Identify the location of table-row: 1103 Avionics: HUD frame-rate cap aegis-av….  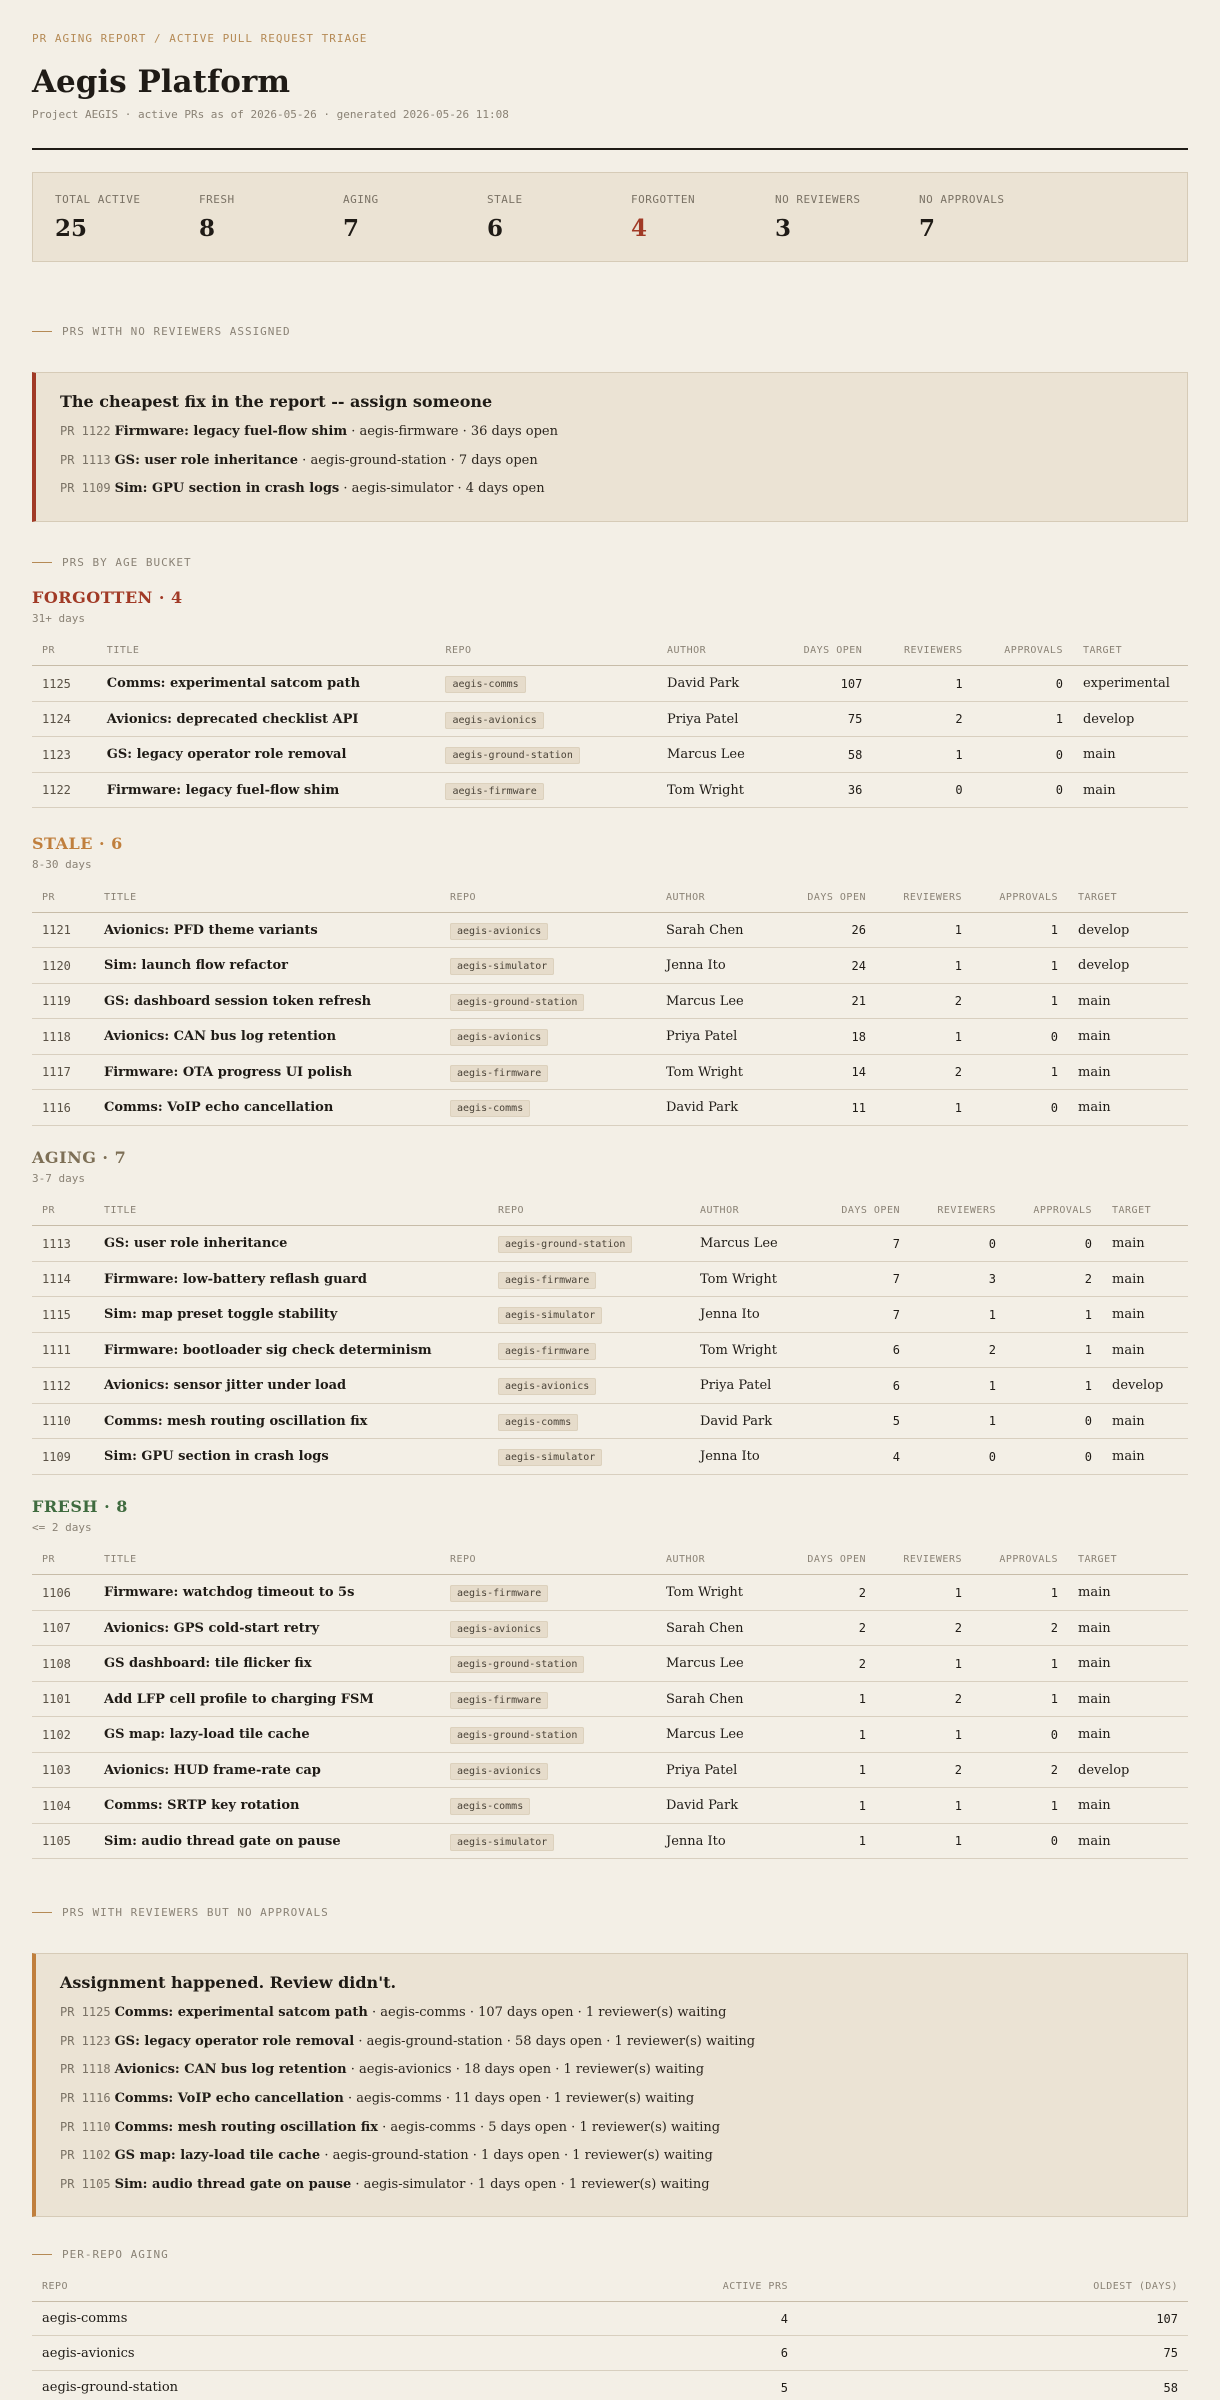
(610, 1770).